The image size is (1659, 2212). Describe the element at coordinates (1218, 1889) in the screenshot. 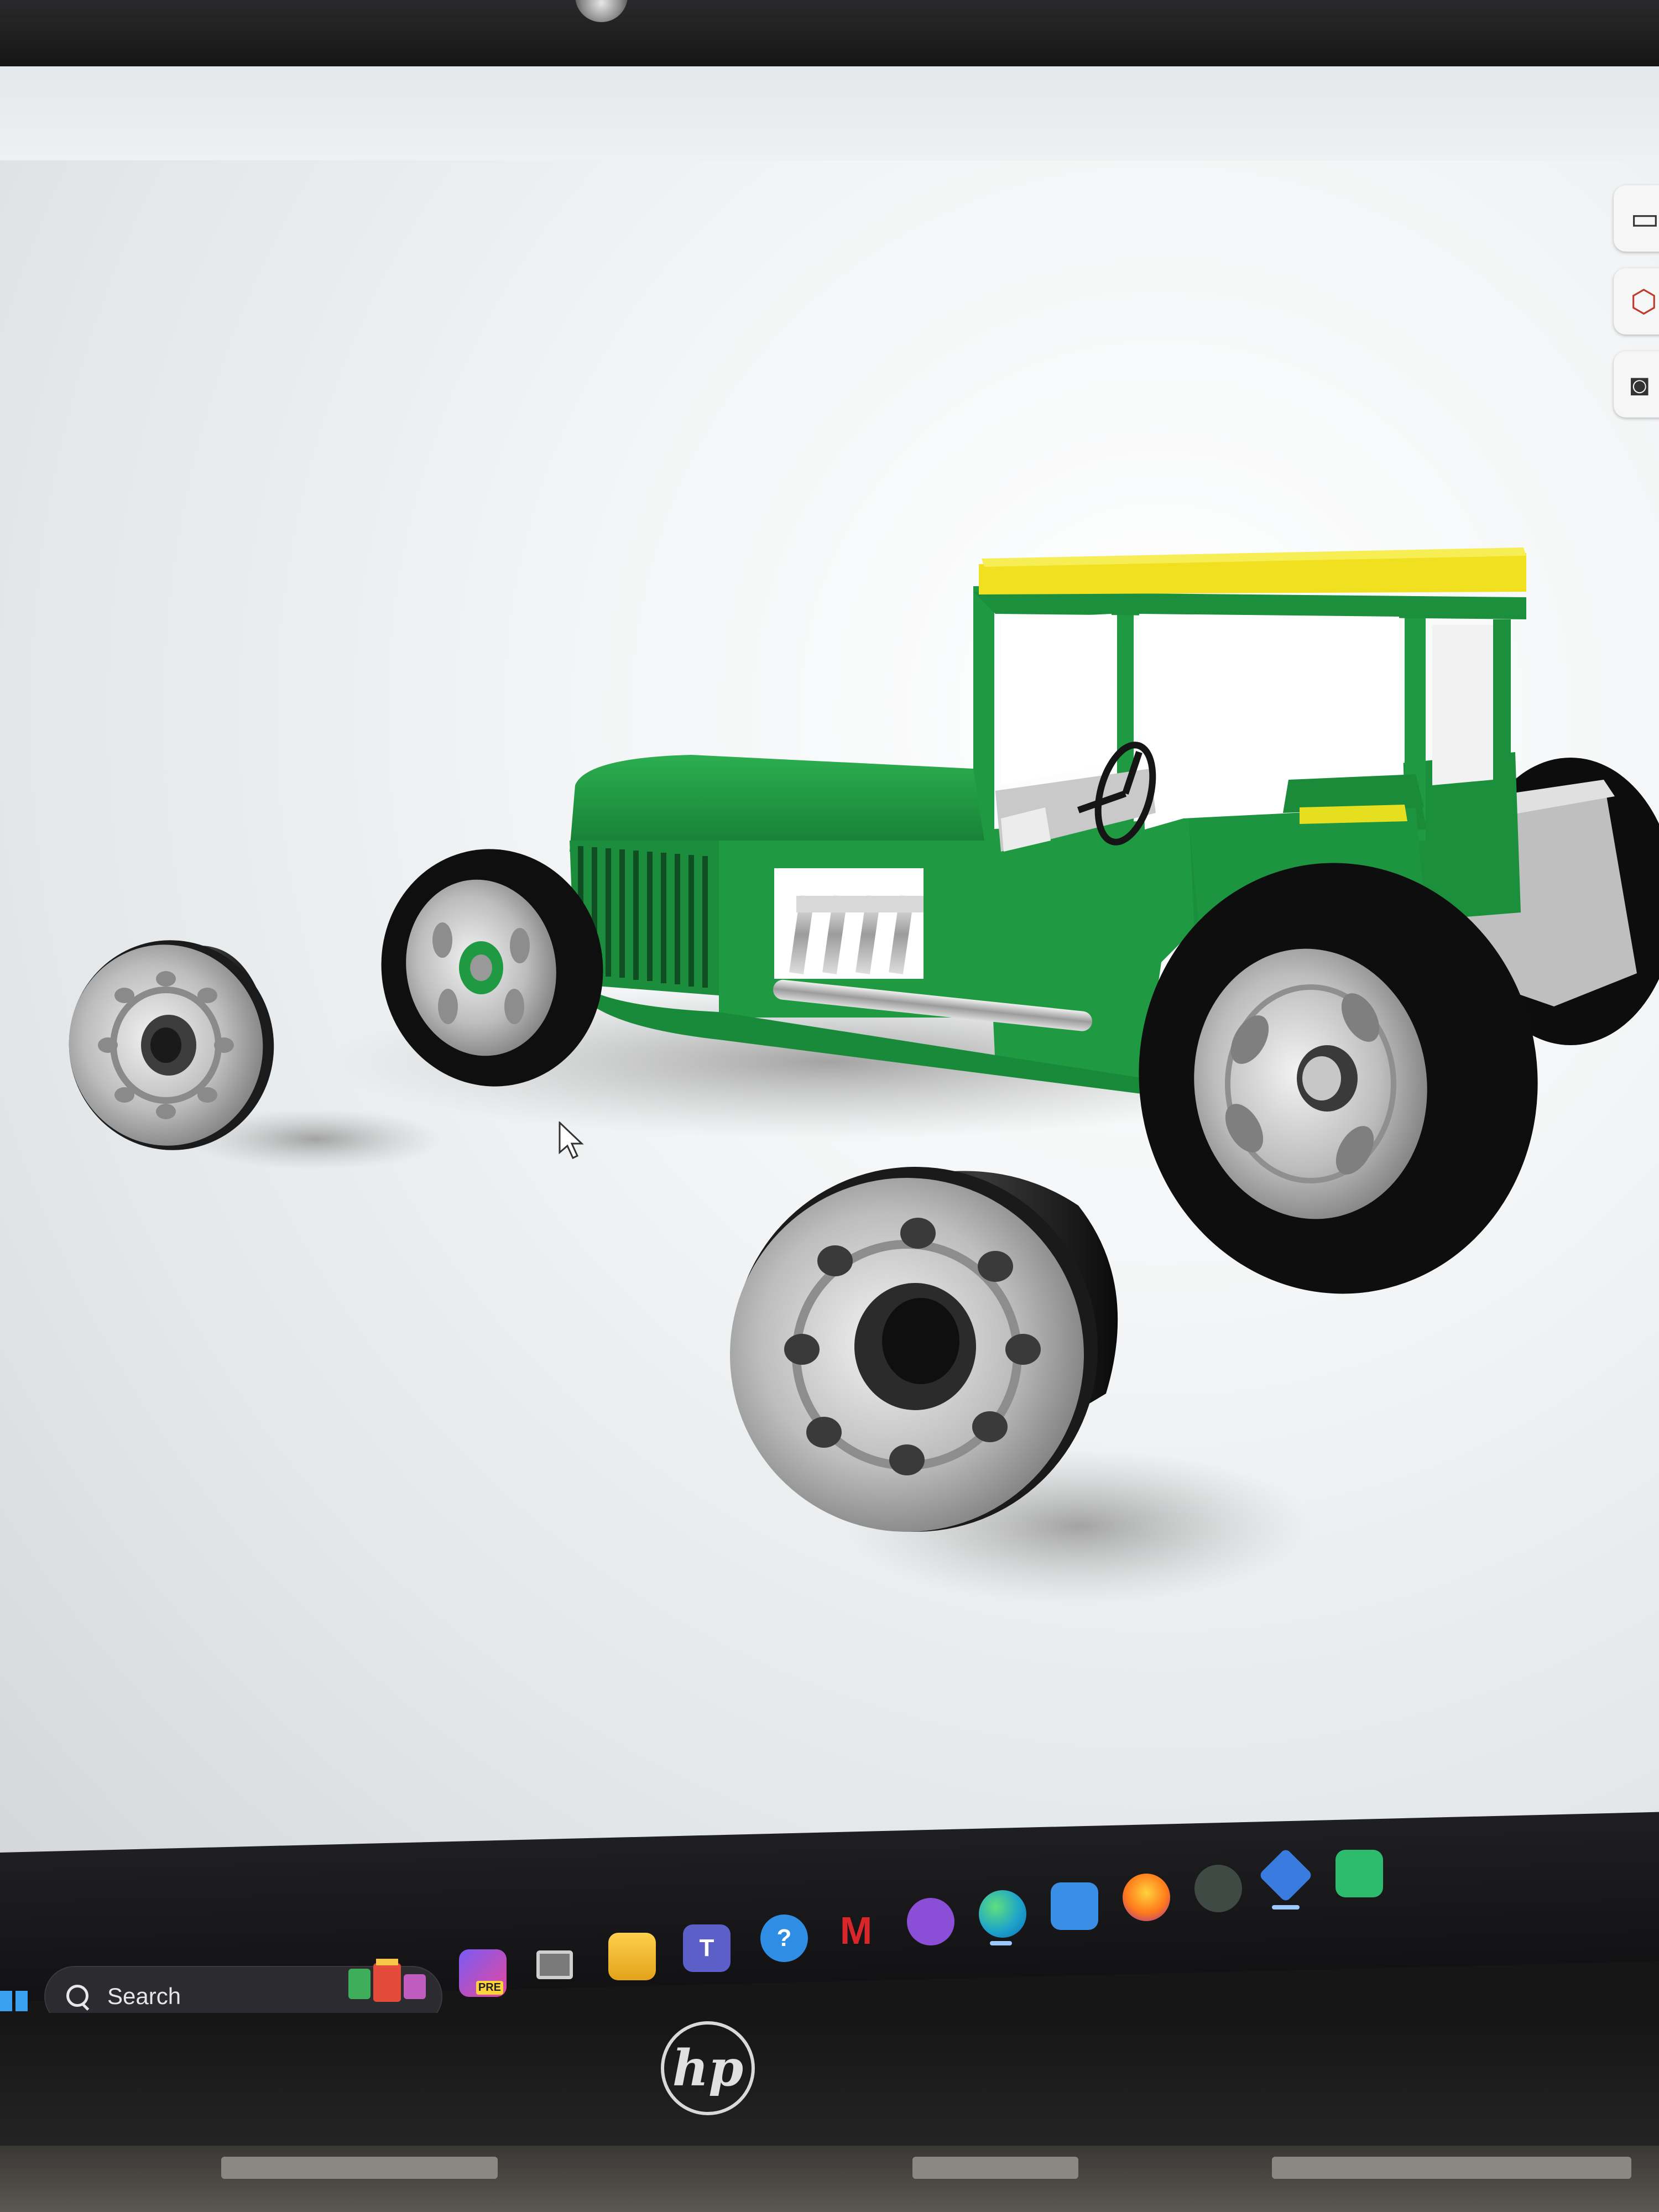

I see `taskbar-dark-app-icon` at that location.